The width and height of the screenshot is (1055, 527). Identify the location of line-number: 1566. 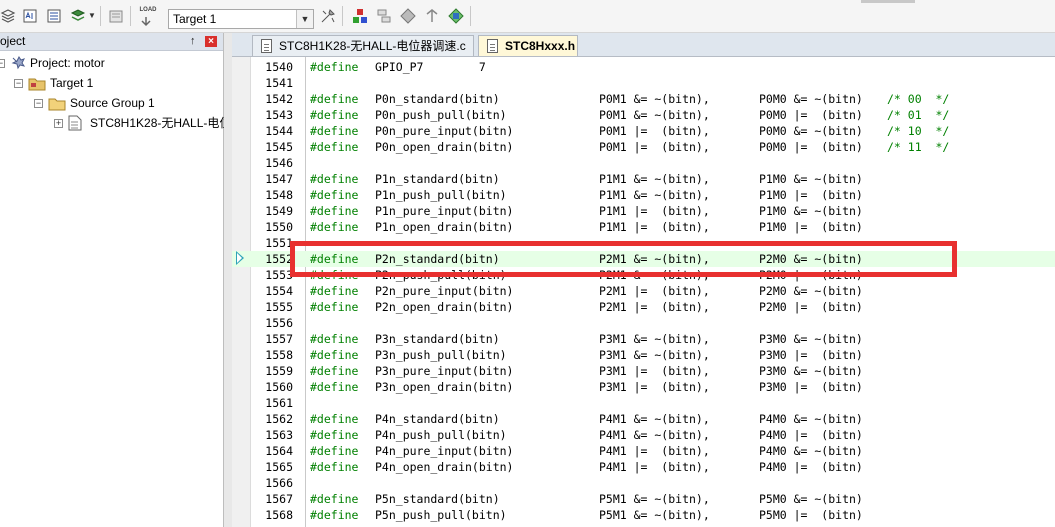
(279, 483).